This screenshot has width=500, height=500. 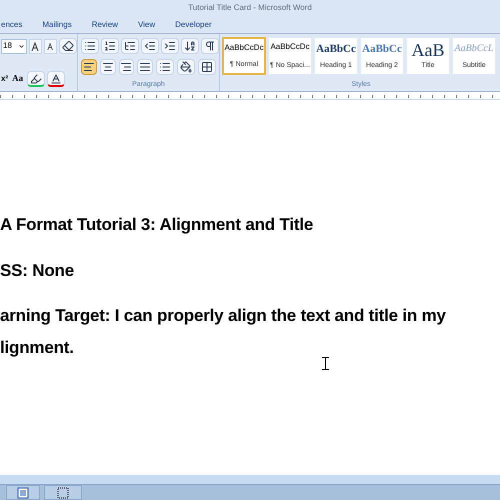 I want to click on dotted-square-icon, so click(x=63, y=492).